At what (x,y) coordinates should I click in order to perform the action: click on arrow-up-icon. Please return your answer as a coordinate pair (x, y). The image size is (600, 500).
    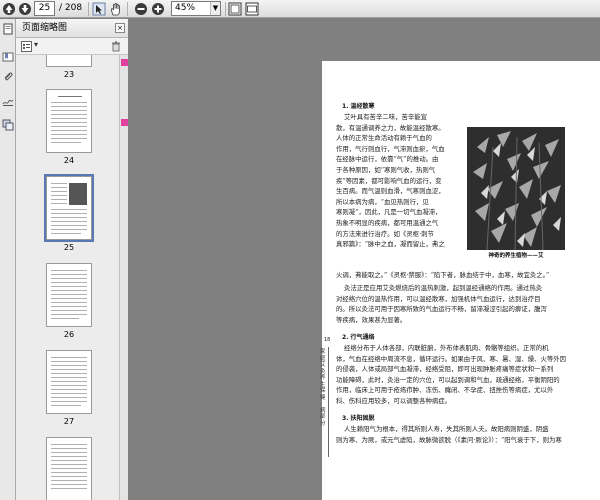
    Looking at the image, I should click on (9, 9).